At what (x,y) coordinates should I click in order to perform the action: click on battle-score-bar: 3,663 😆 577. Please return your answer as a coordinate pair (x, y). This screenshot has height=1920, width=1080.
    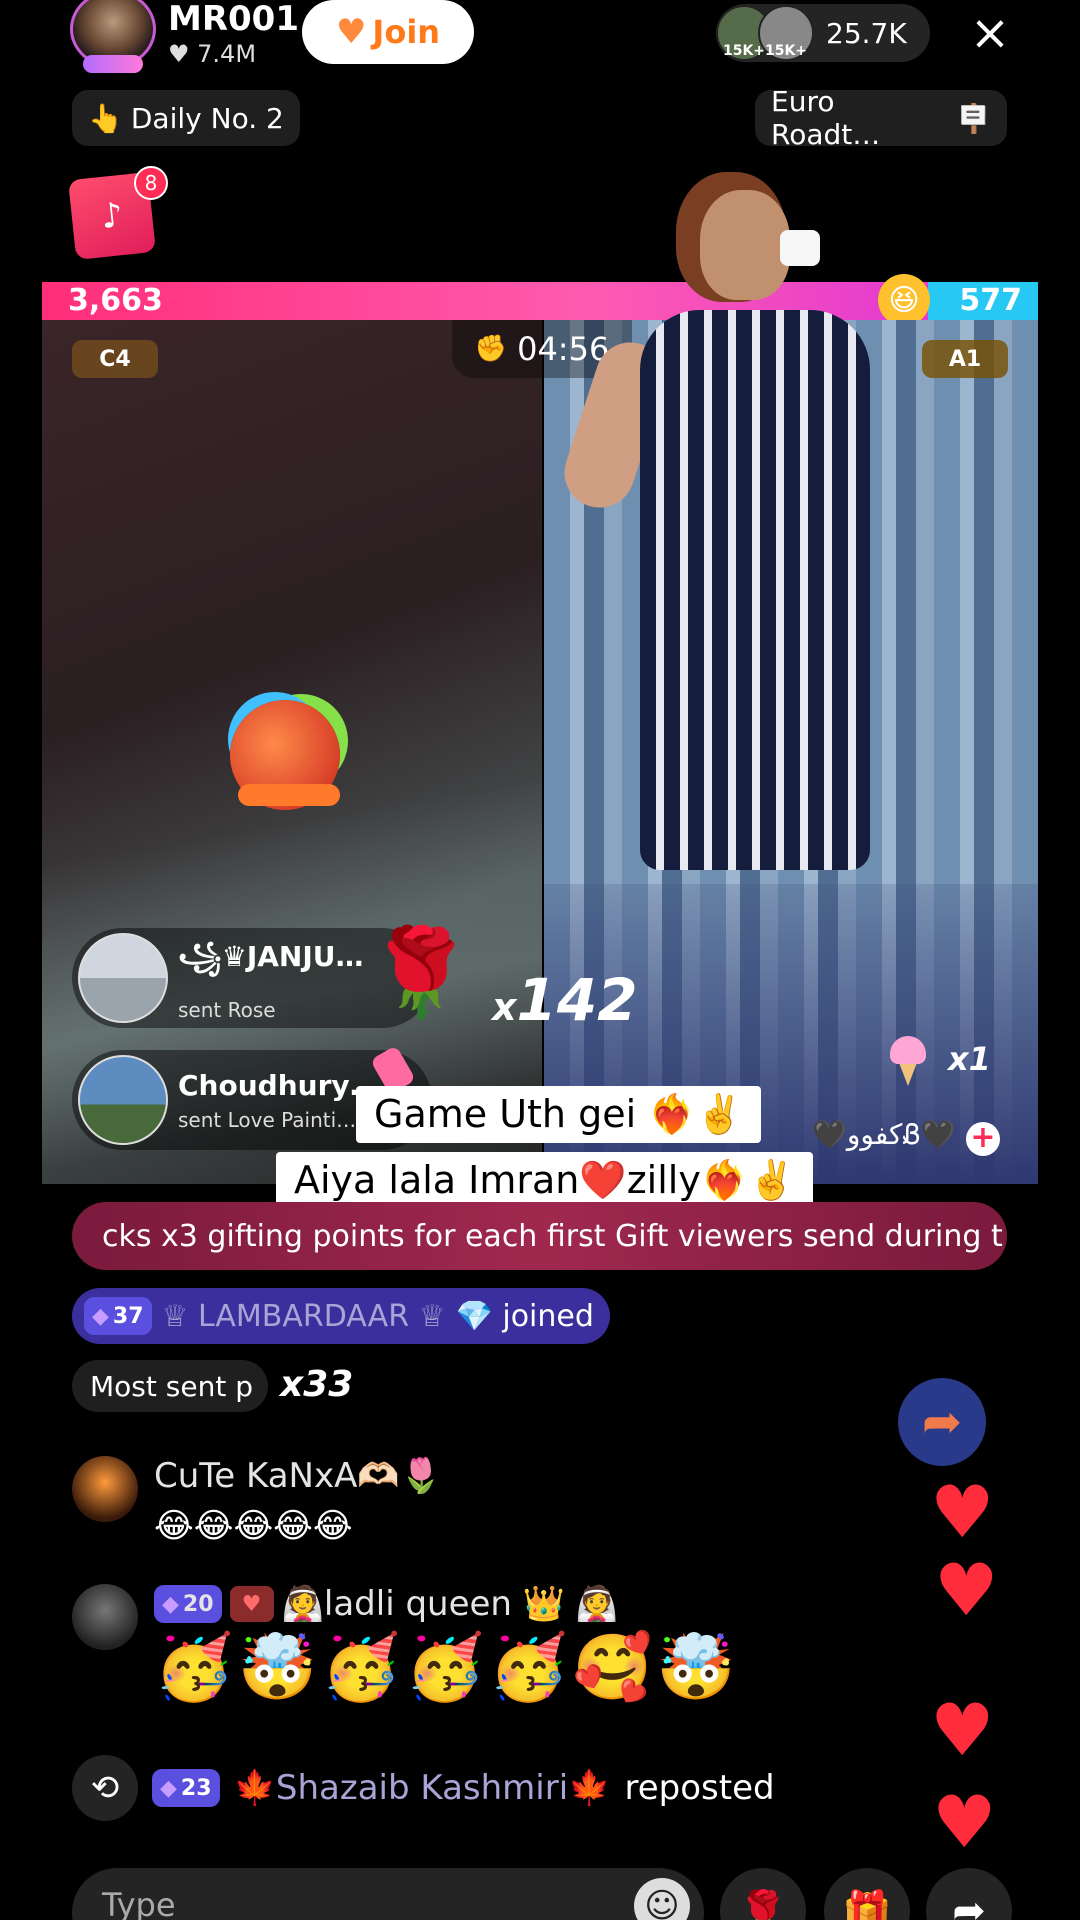
    Looking at the image, I should click on (540, 300).